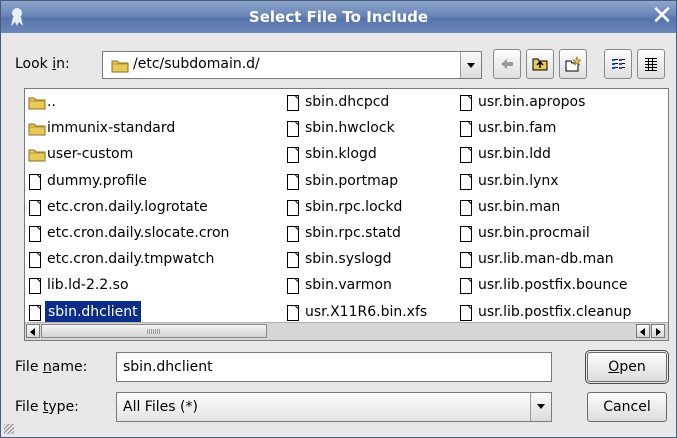  I want to click on file-type-select: All Files (*), so click(334, 407).